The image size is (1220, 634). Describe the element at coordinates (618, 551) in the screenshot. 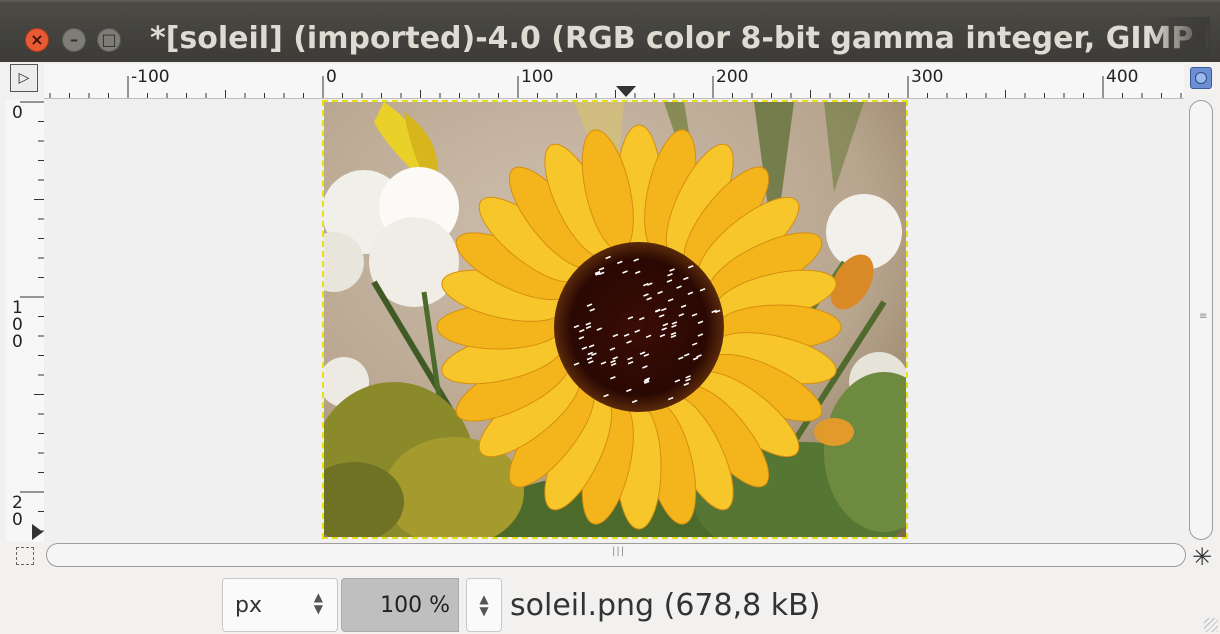

I see `horizontal-scroll-grip: |||` at that location.